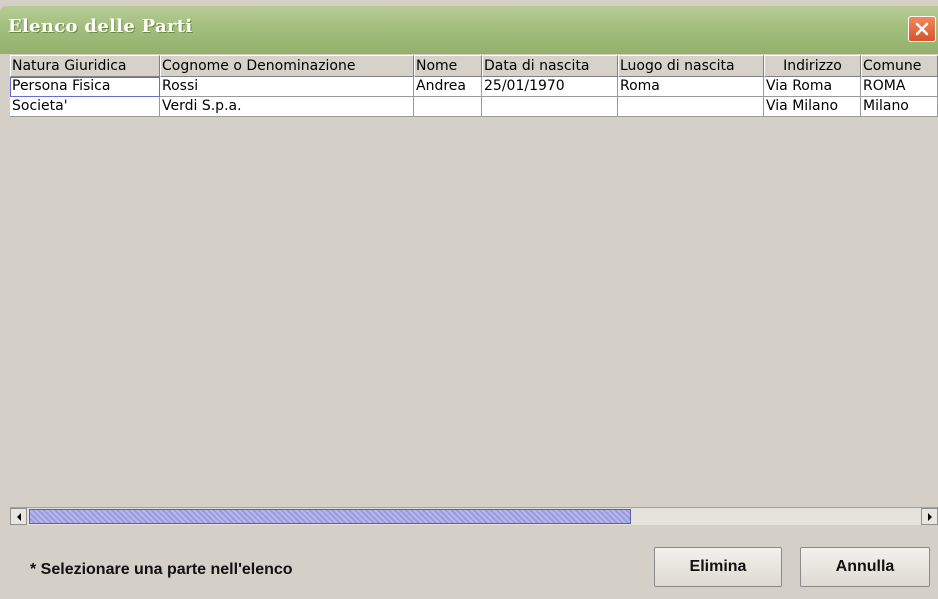 The height and width of the screenshot is (599, 938). I want to click on table-cell: Societa', so click(85, 107).